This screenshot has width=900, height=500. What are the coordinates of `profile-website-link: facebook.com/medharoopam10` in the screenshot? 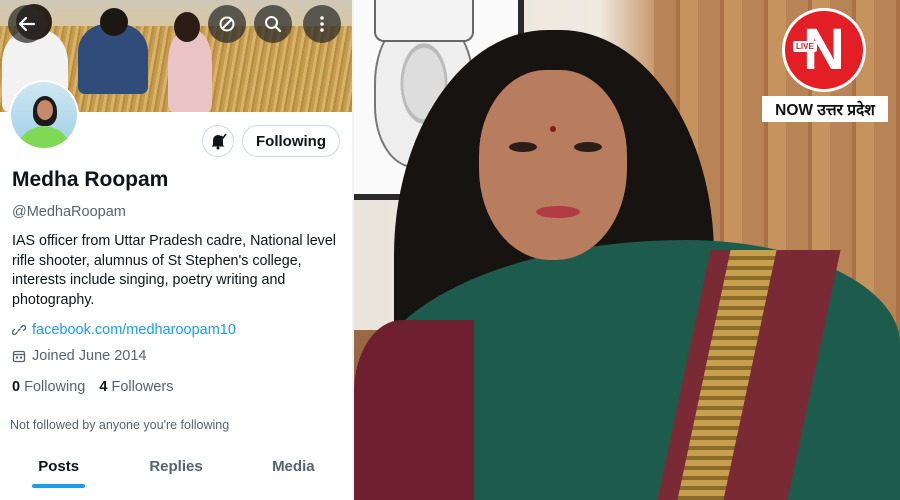 It's located at (134, 330).